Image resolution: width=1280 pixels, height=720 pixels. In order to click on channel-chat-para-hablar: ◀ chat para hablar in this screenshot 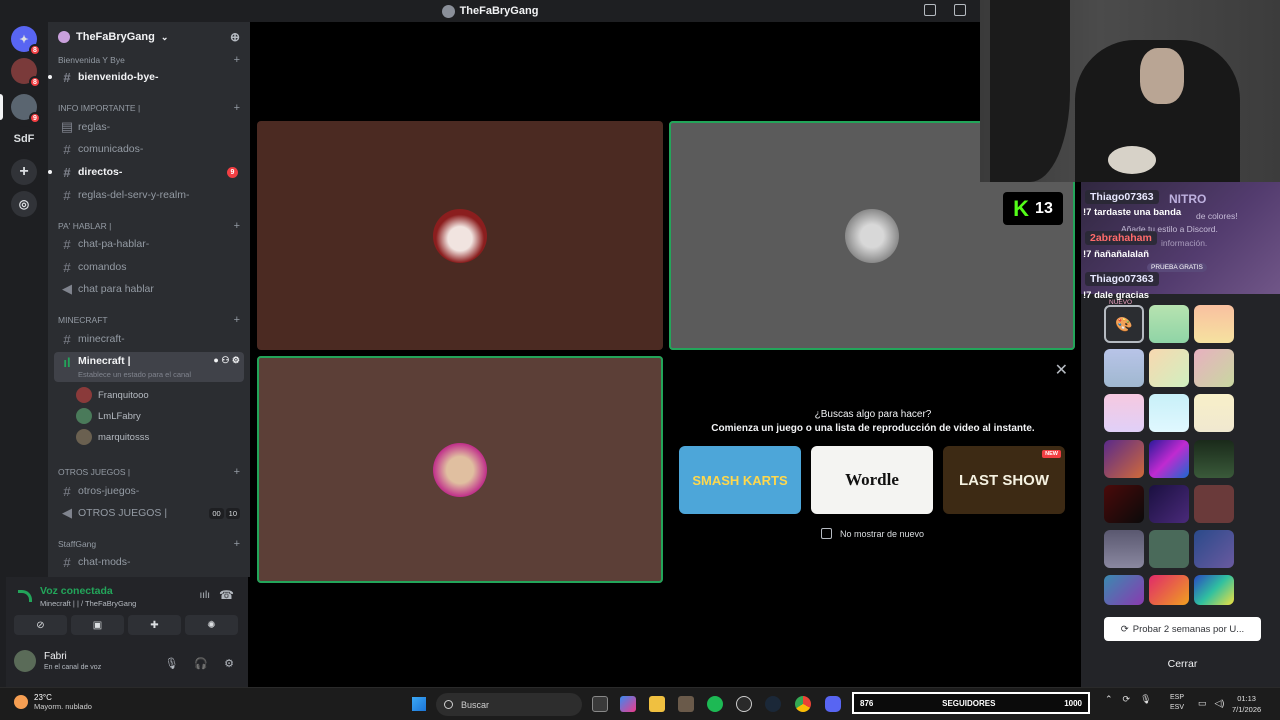, I will do `click(149, 289)`.